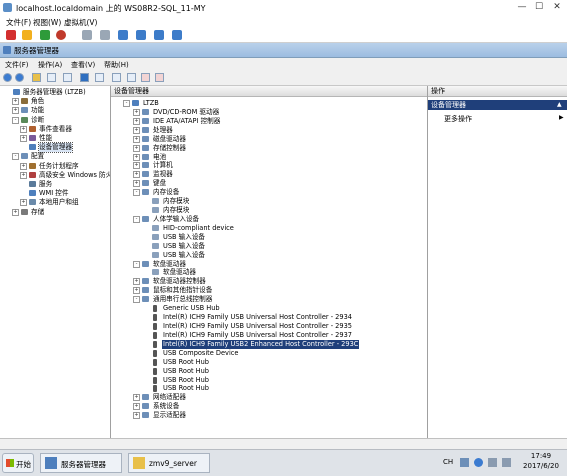 This screenshot has height=476, width=567. I want to click on update-driver-icon, so click(131, 77).